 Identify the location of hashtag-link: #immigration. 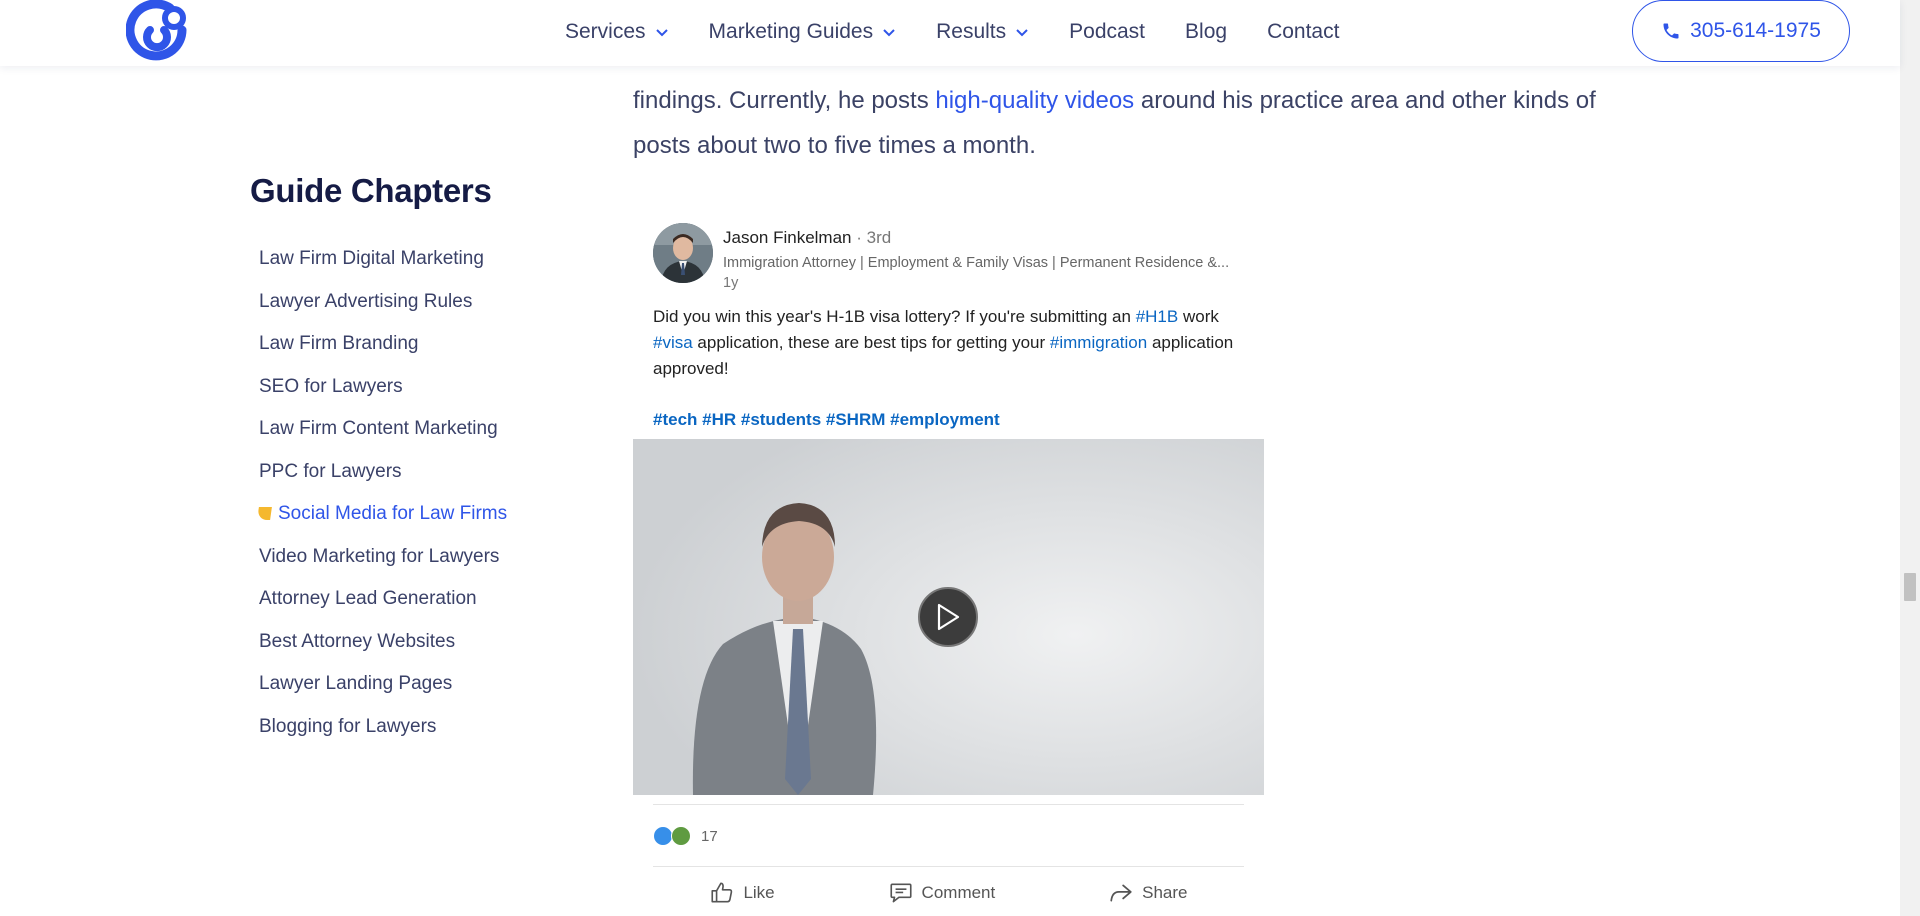
(1098, 342).